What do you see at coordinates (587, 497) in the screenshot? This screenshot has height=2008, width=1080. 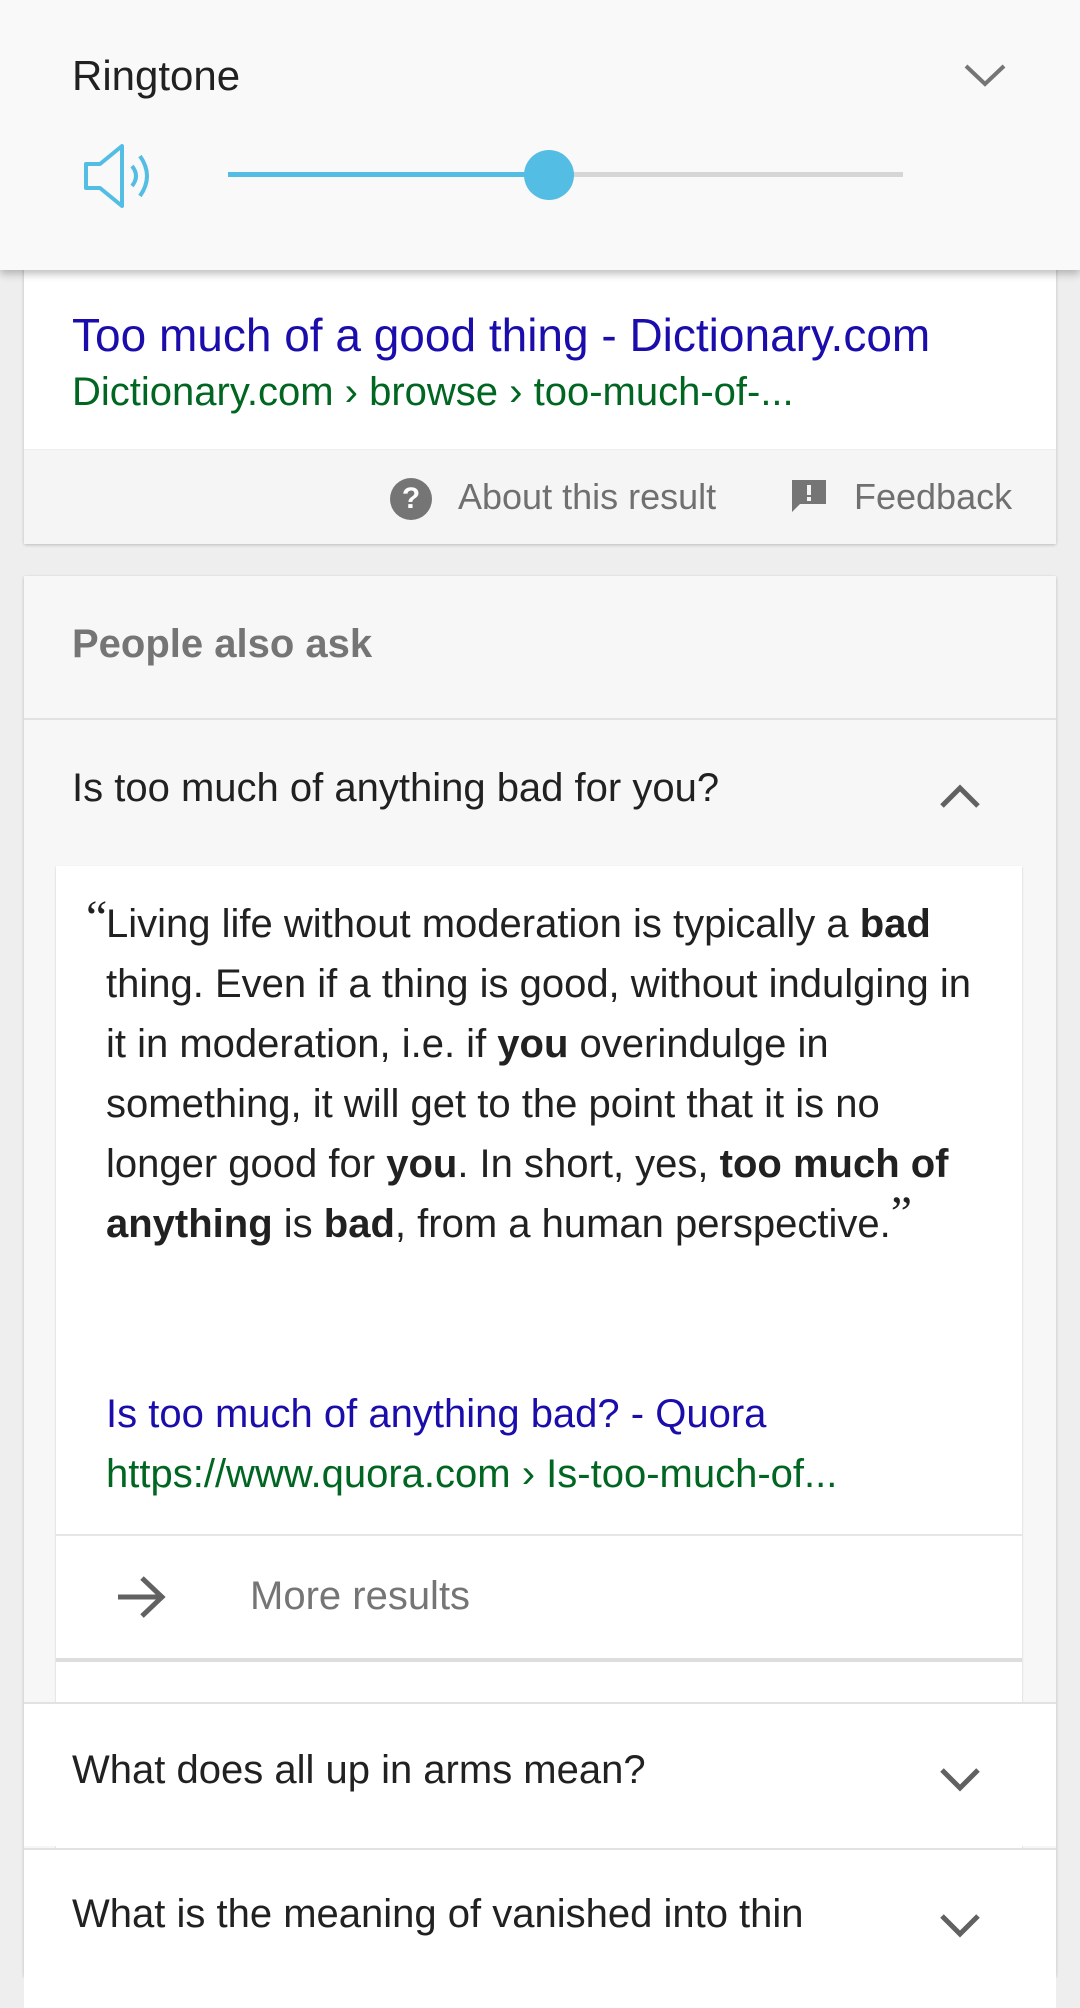 I see `about-result-link: About this result` at bounding box center [587, 497].